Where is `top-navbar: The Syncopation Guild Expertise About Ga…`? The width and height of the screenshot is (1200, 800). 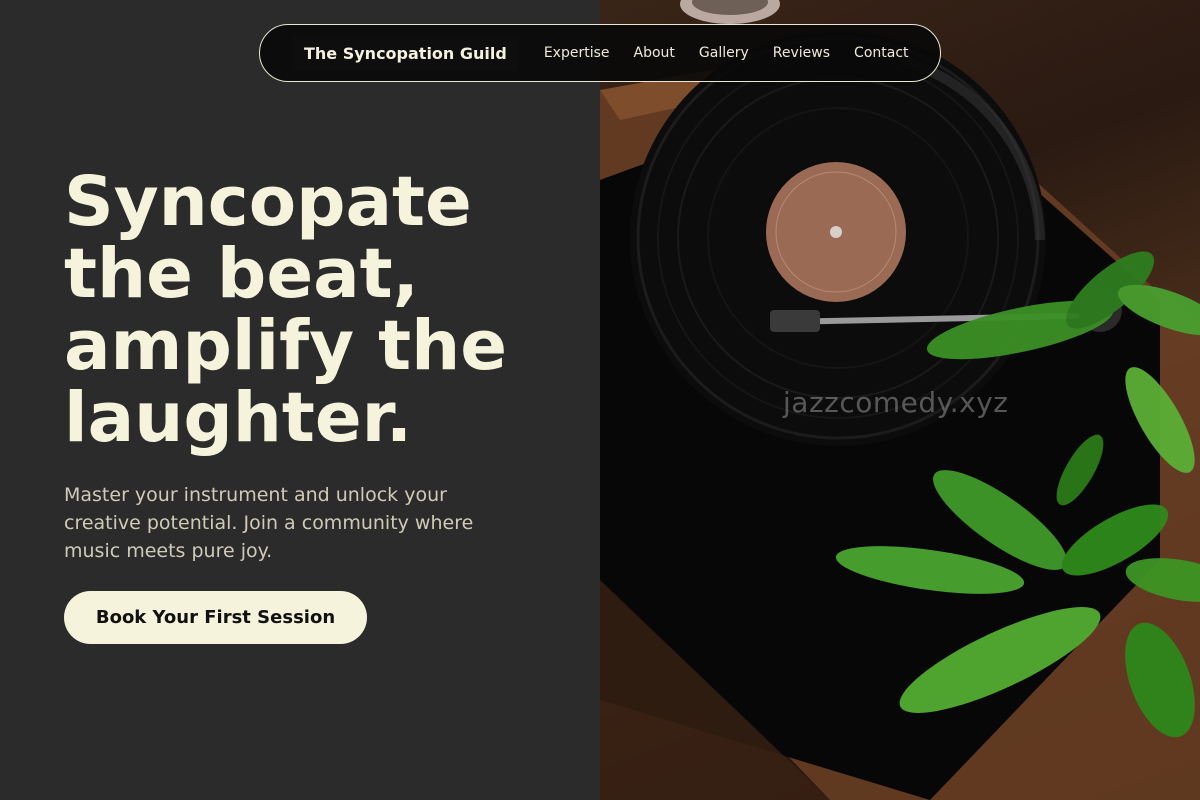 top-navbar: The Syncopation Guild Expertise About Ga… is located at coordinates (600, 53).